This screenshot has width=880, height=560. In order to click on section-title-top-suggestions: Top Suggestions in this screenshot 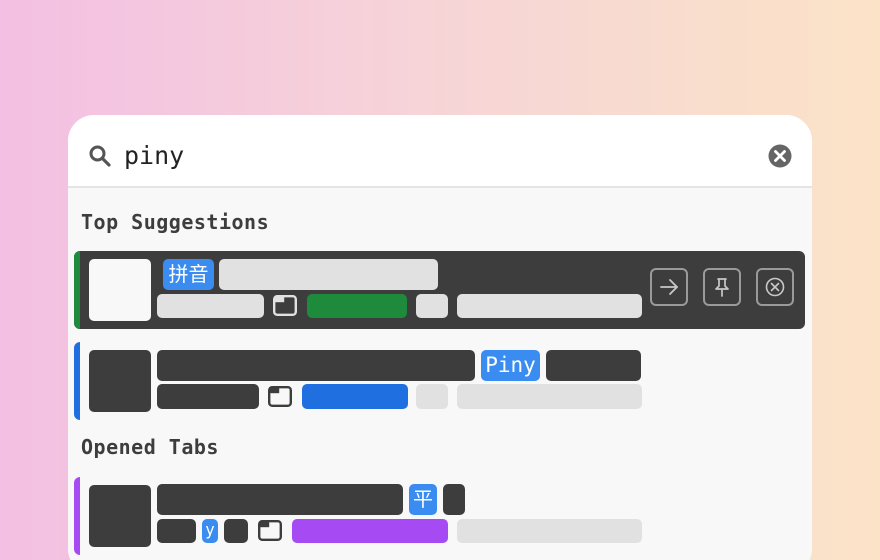, I will do `click(175, 222)`.